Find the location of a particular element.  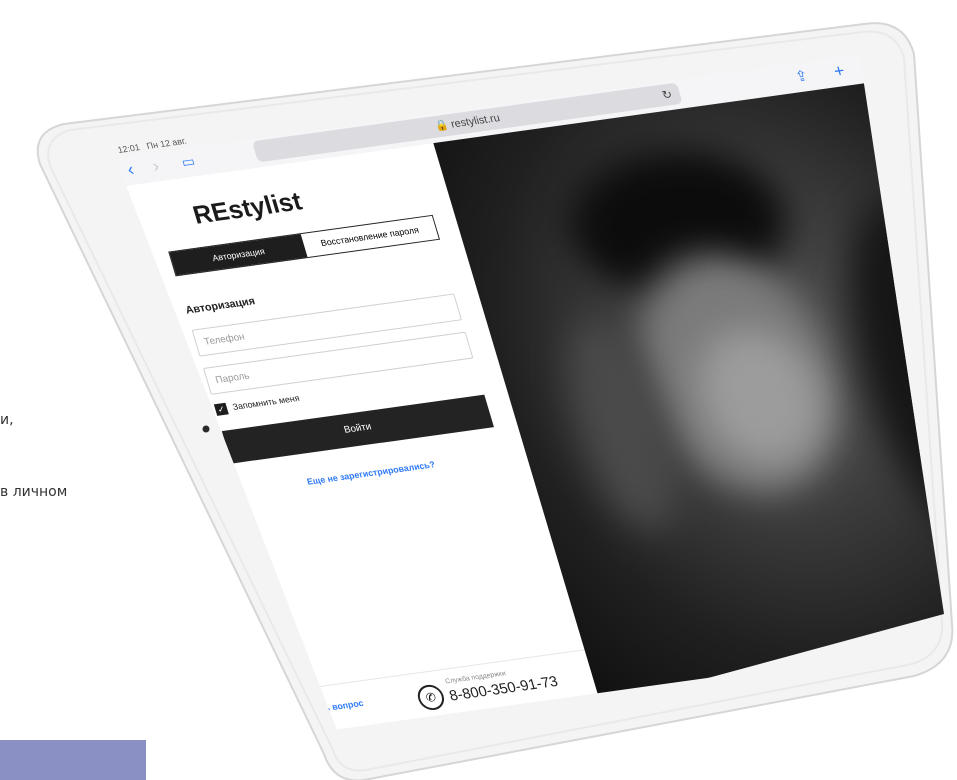

home-sensor is located at coordinates (206, 429).